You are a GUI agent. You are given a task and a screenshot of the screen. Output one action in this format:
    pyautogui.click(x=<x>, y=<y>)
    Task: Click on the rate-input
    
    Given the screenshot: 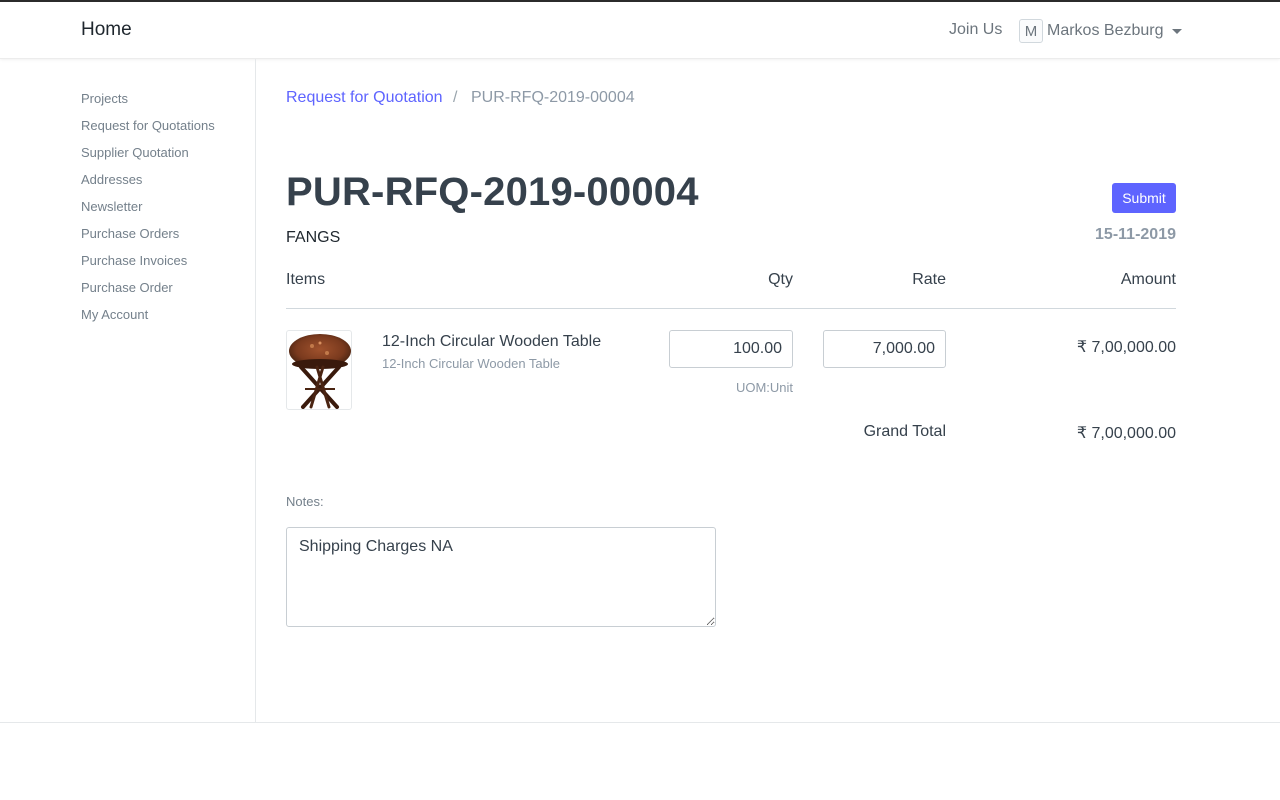 What is the action you would take?
    pyautogui.click(x=884, y=349)
    